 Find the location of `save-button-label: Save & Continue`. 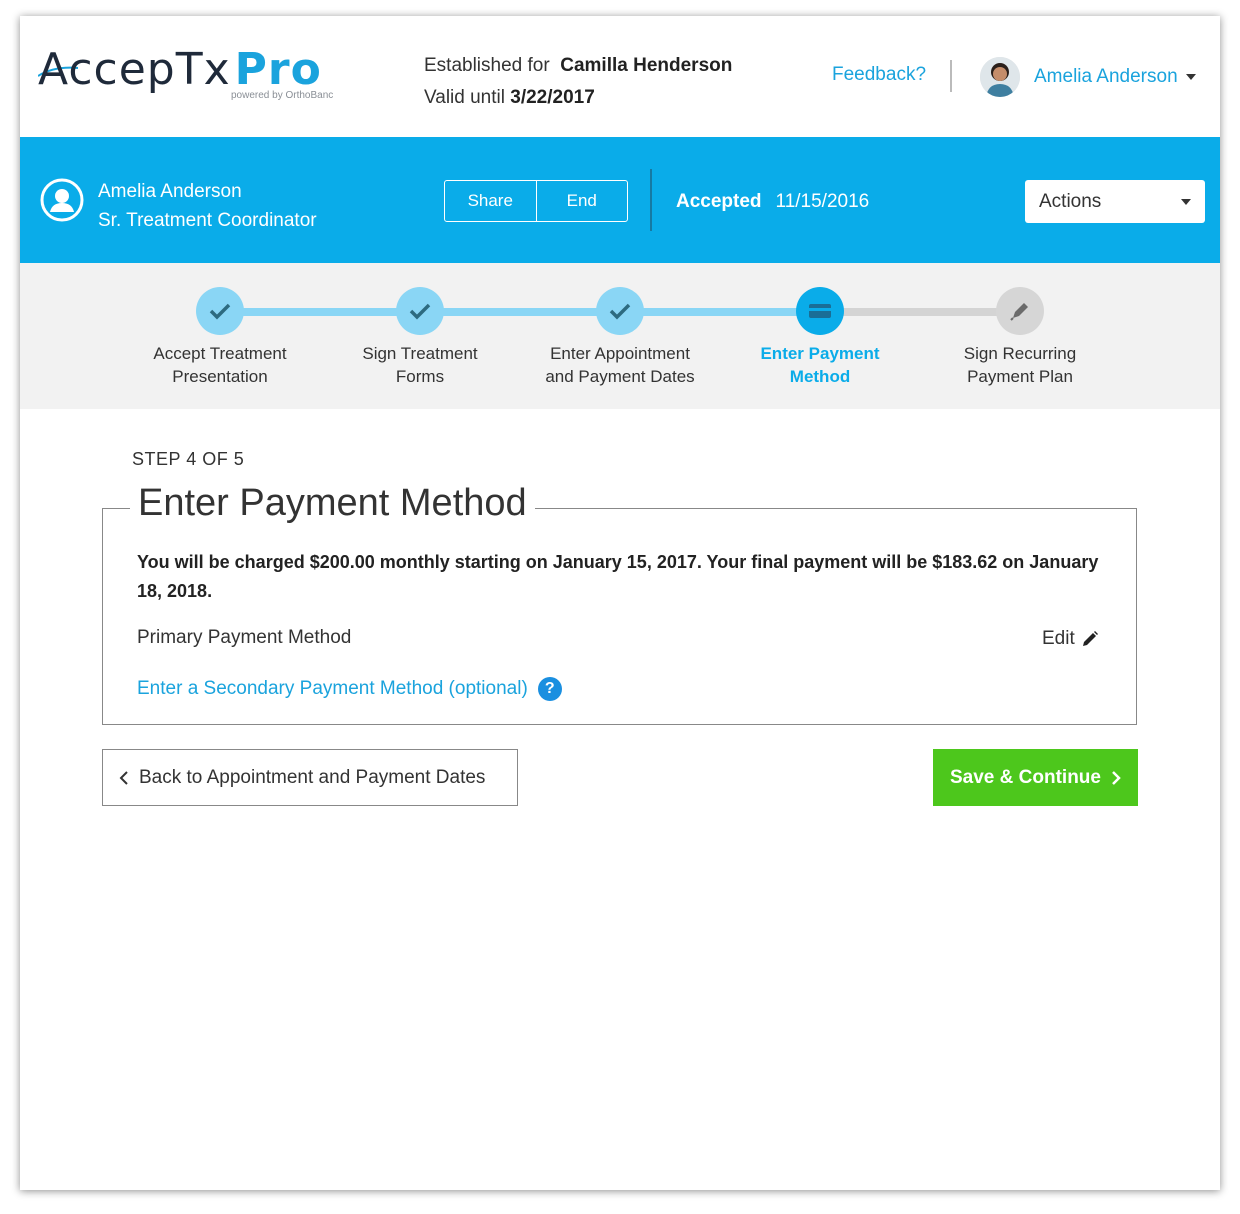

save-button-label: Save & Continue is located at coordinates (1025, 777).